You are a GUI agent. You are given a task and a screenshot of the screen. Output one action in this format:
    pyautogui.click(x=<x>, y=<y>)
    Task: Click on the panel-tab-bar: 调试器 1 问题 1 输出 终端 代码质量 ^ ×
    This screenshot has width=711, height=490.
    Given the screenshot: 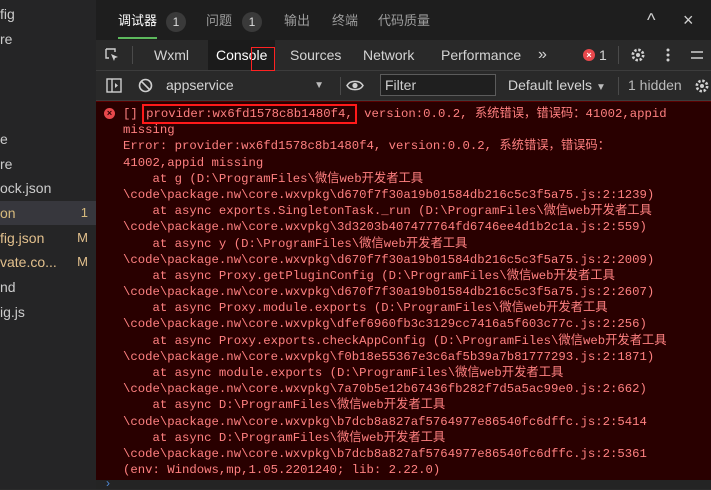 What is the action you would take?
    pyautogui.click(x=403, y=20)
    